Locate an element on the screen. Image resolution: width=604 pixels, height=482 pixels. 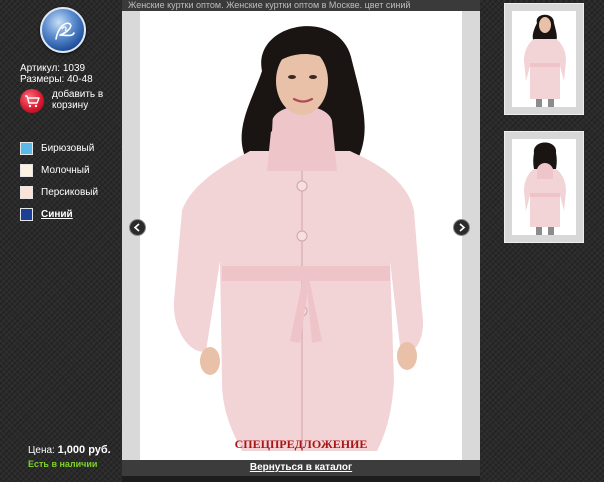
color-name: Персиковый is located at coordinates (70, 192).